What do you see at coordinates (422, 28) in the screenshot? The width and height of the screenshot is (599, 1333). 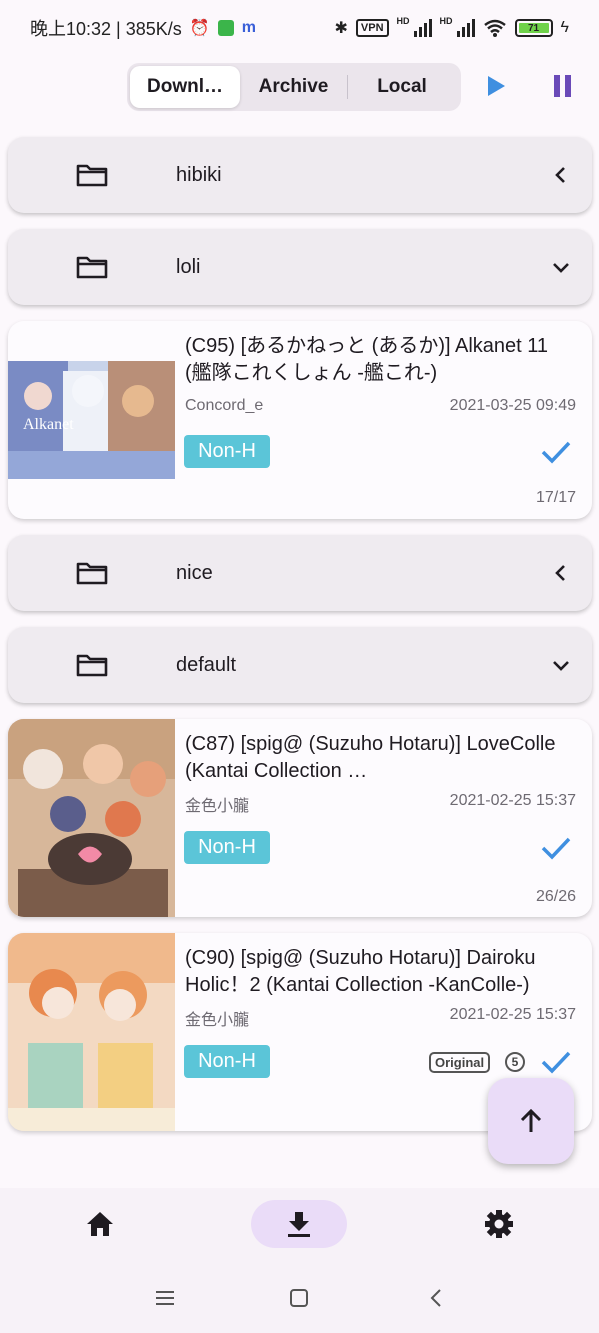 I see `signal-icon` at bounding box center [422, 28].